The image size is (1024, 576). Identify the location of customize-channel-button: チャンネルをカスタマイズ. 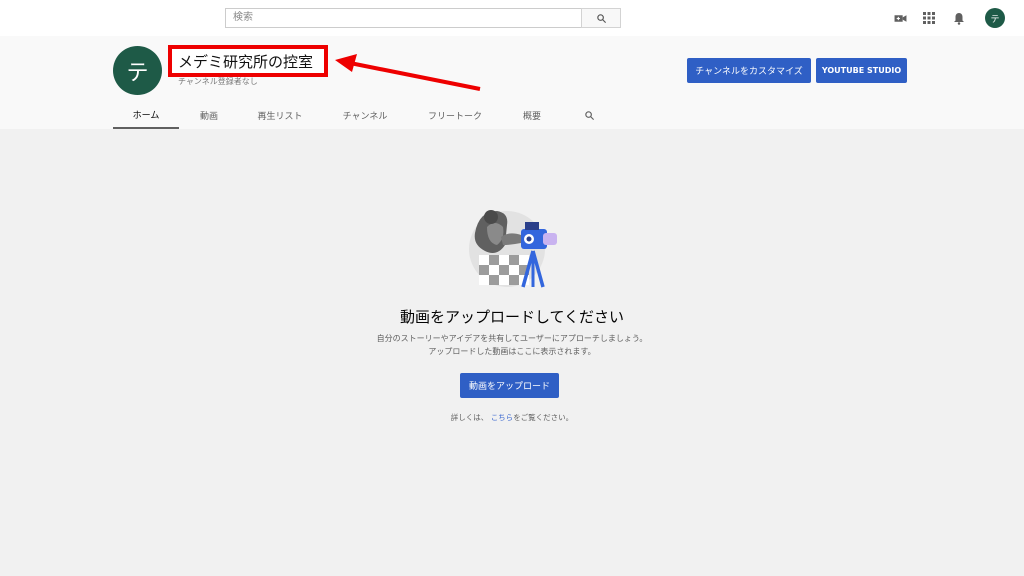
(749, 70).